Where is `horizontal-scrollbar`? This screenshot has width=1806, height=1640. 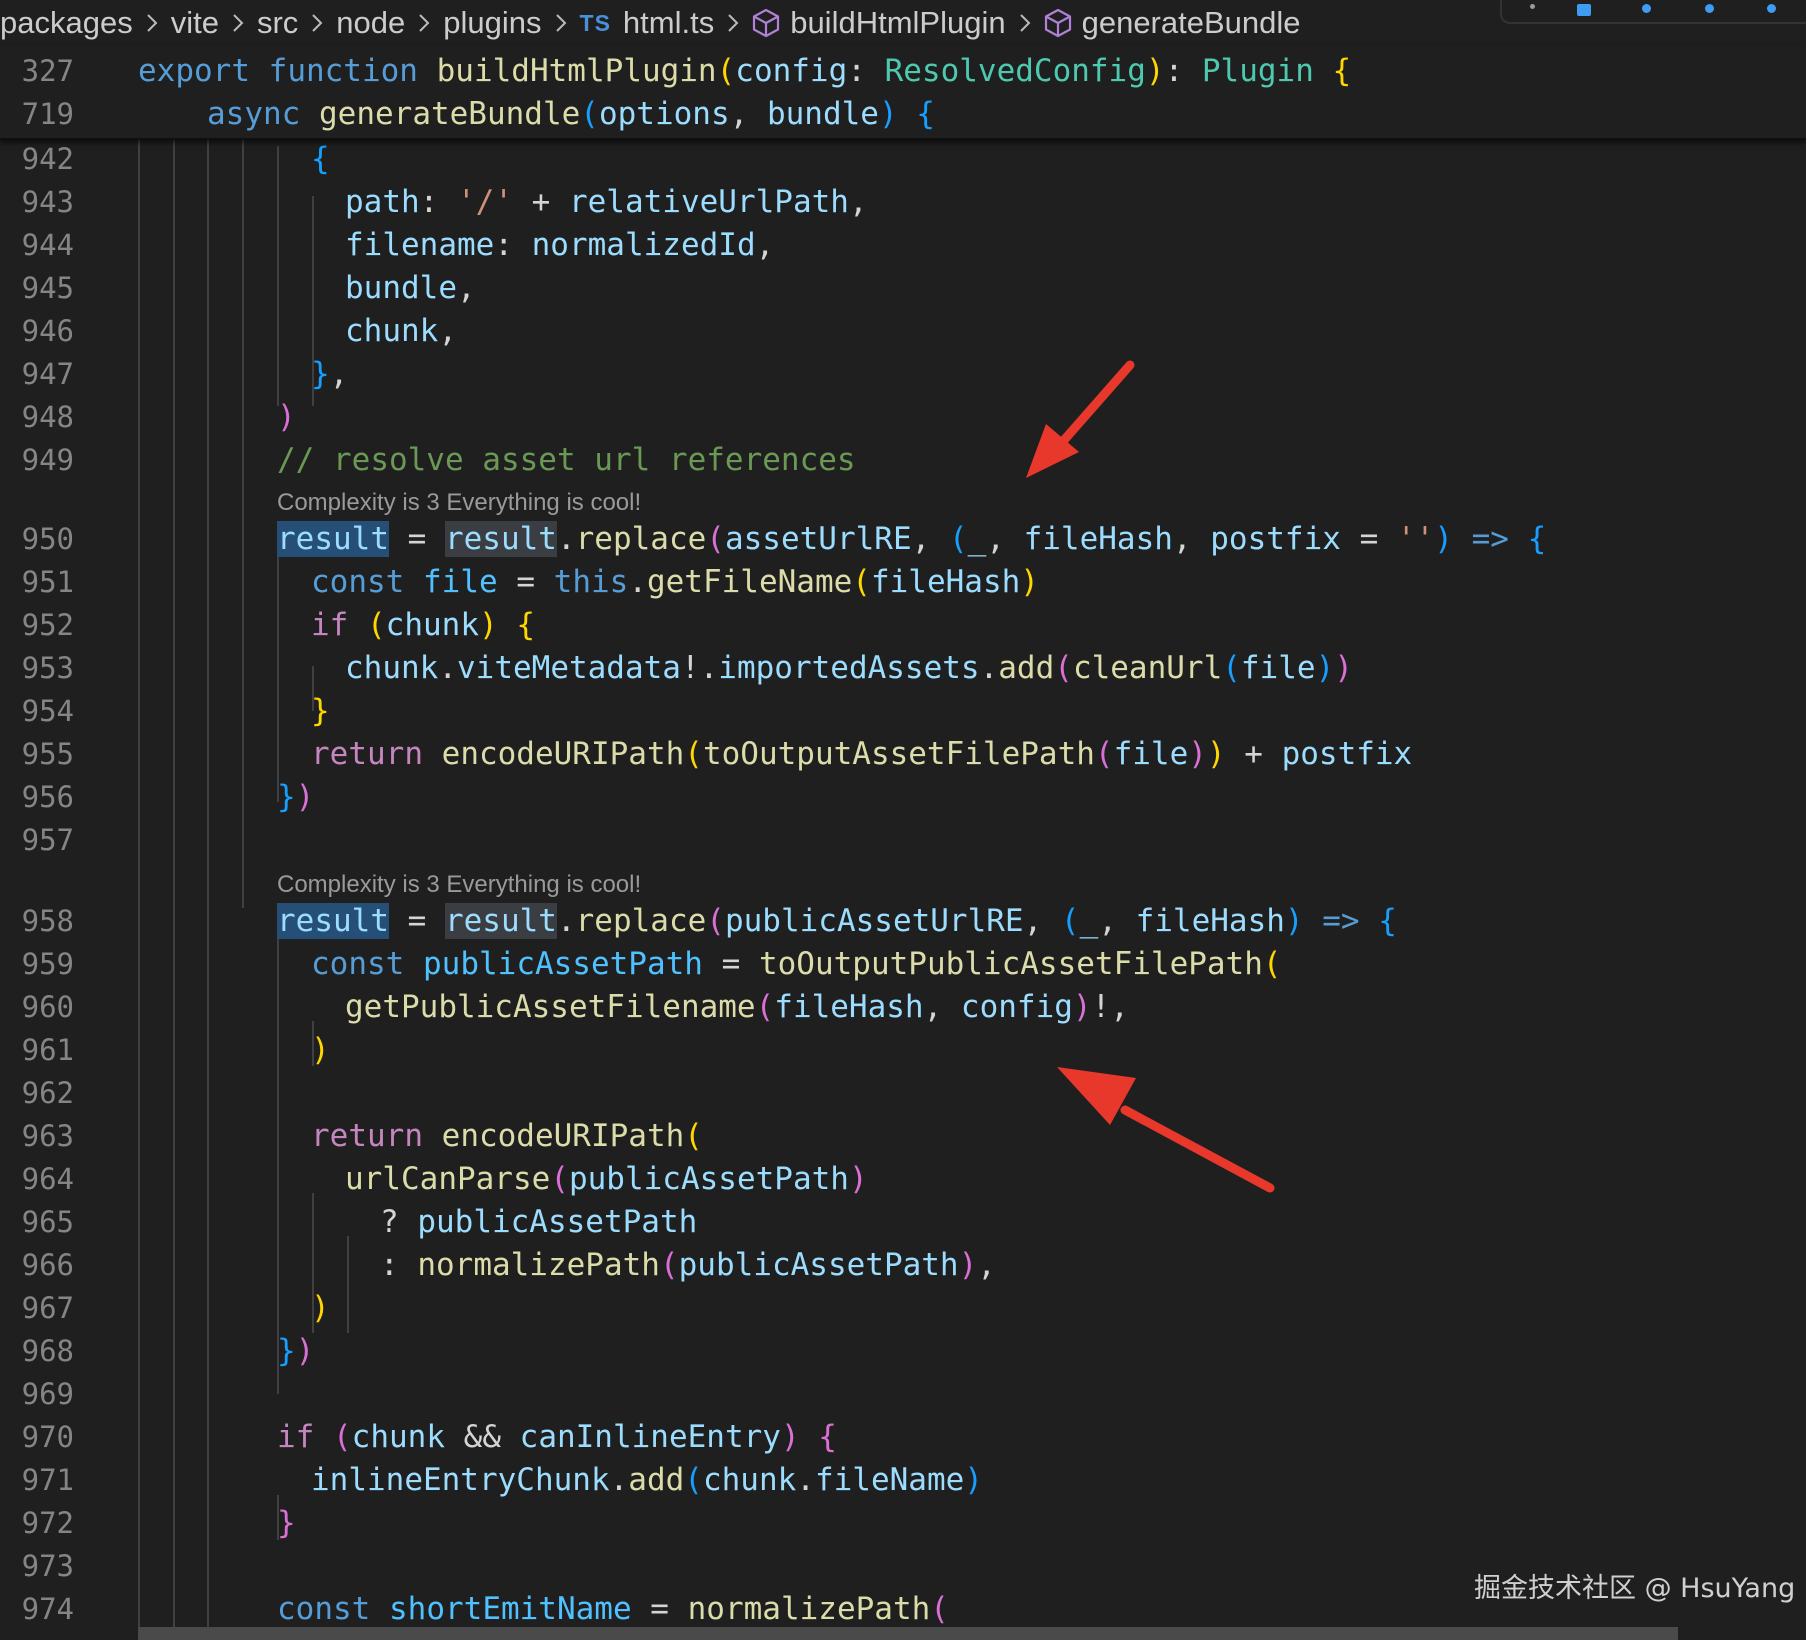
horizontal-scrollbar is located at coordinates (908, 1633).